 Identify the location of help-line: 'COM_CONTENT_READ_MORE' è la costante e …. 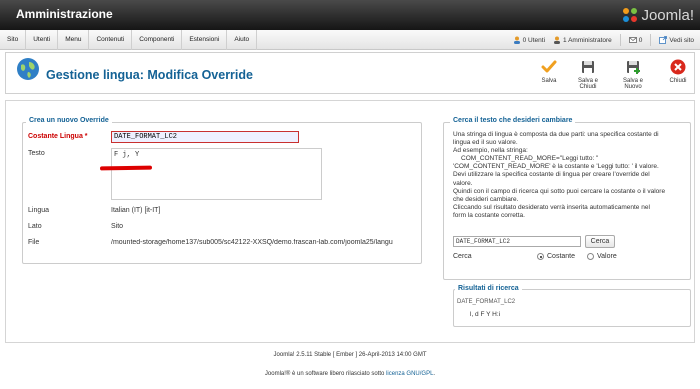
(556, 167).